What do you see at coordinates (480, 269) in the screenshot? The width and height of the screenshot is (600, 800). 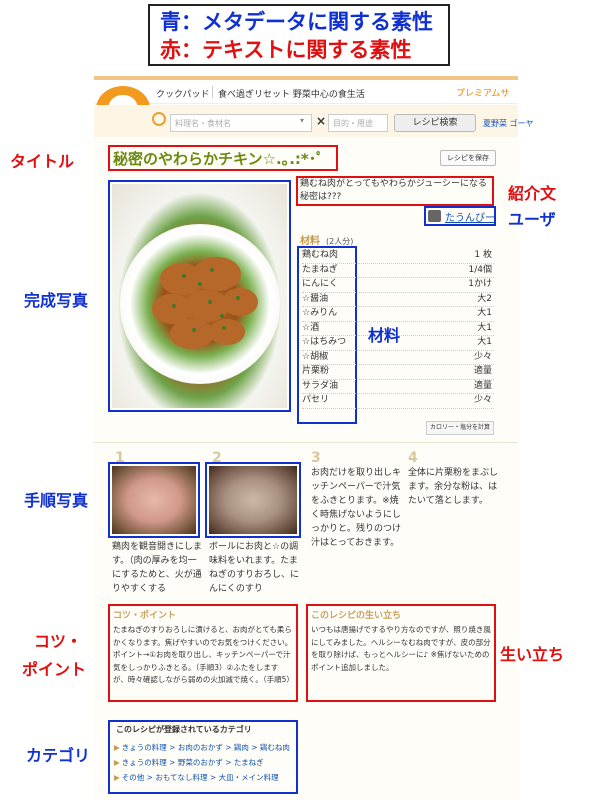 I see `ingredient-qty: 1/4個` at bounding box center [480, 269].